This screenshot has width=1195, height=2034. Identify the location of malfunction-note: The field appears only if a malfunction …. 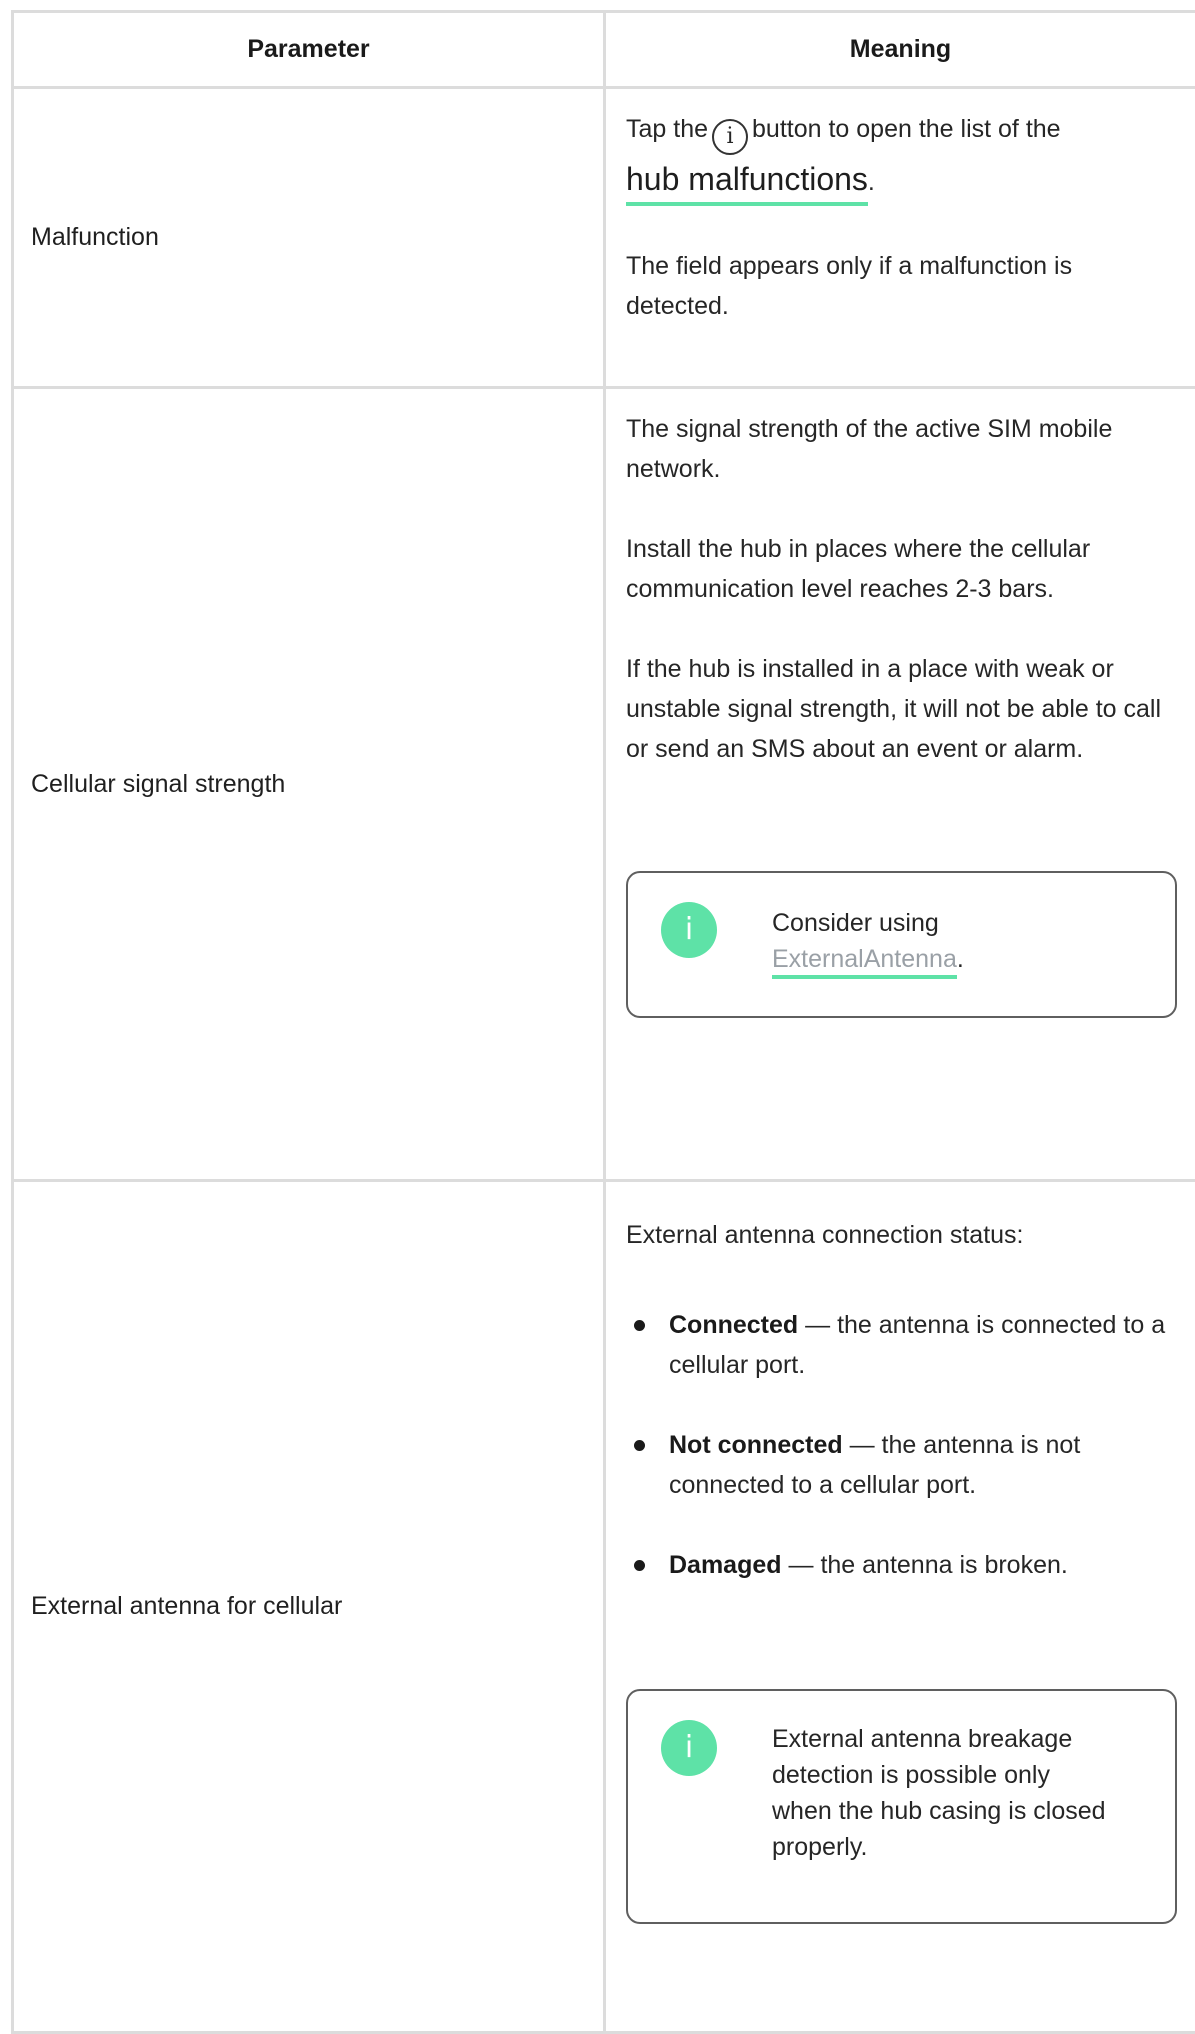
(900, 286).